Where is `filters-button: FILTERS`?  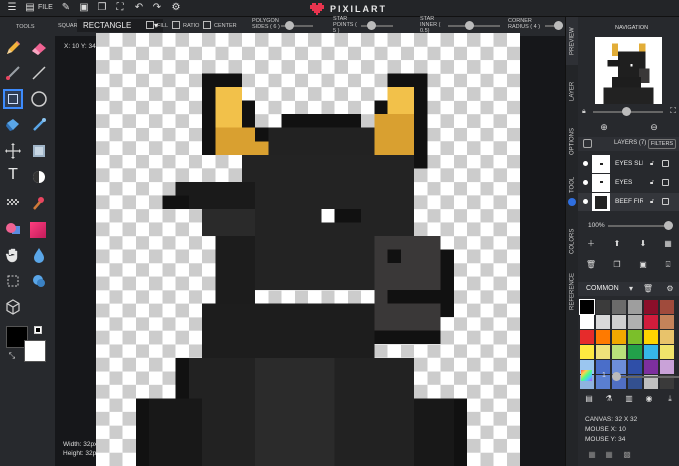
filters-button: FILTERS is located at coordinates (662, 144).